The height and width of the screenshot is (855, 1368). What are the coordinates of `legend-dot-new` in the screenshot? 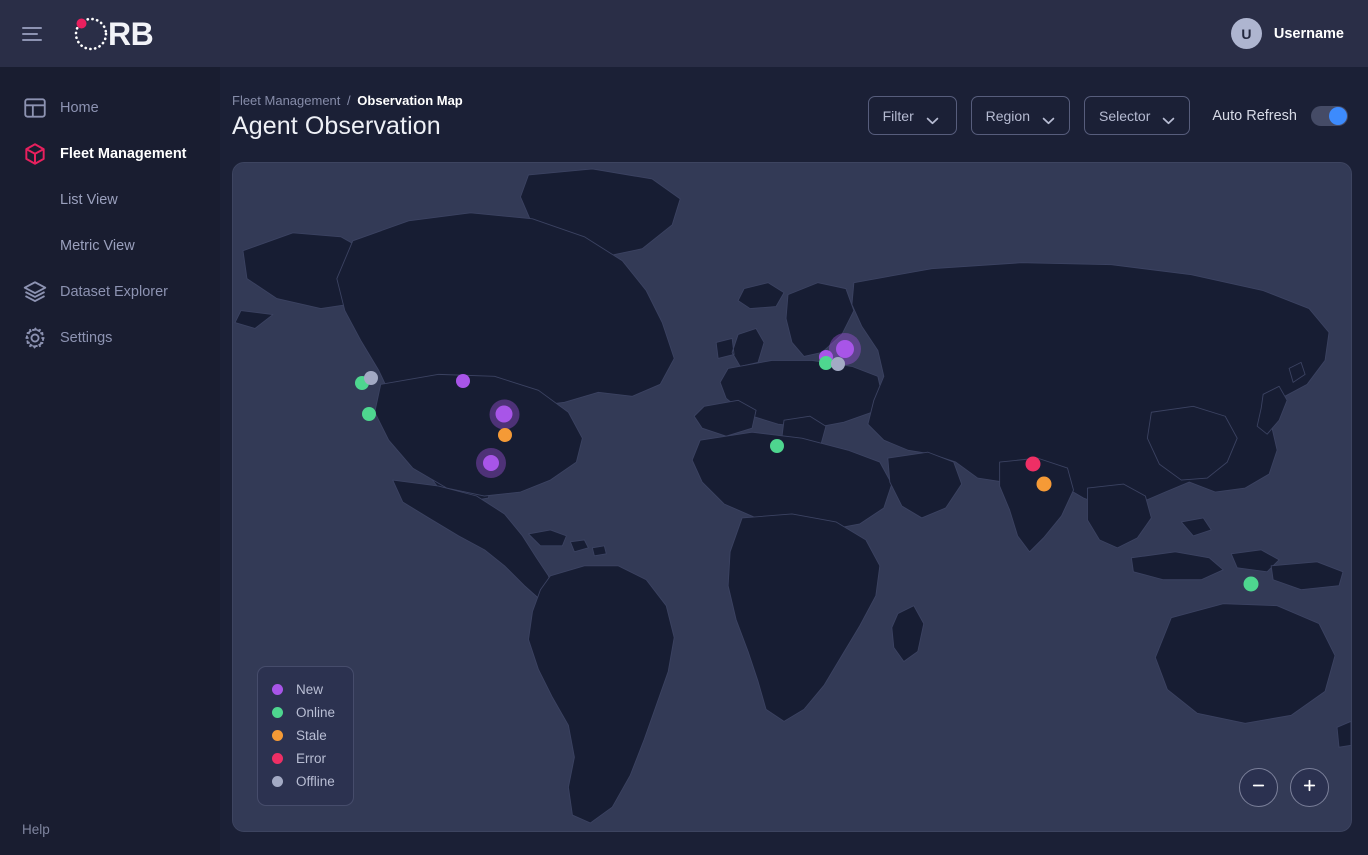 It's located at (277, 689).